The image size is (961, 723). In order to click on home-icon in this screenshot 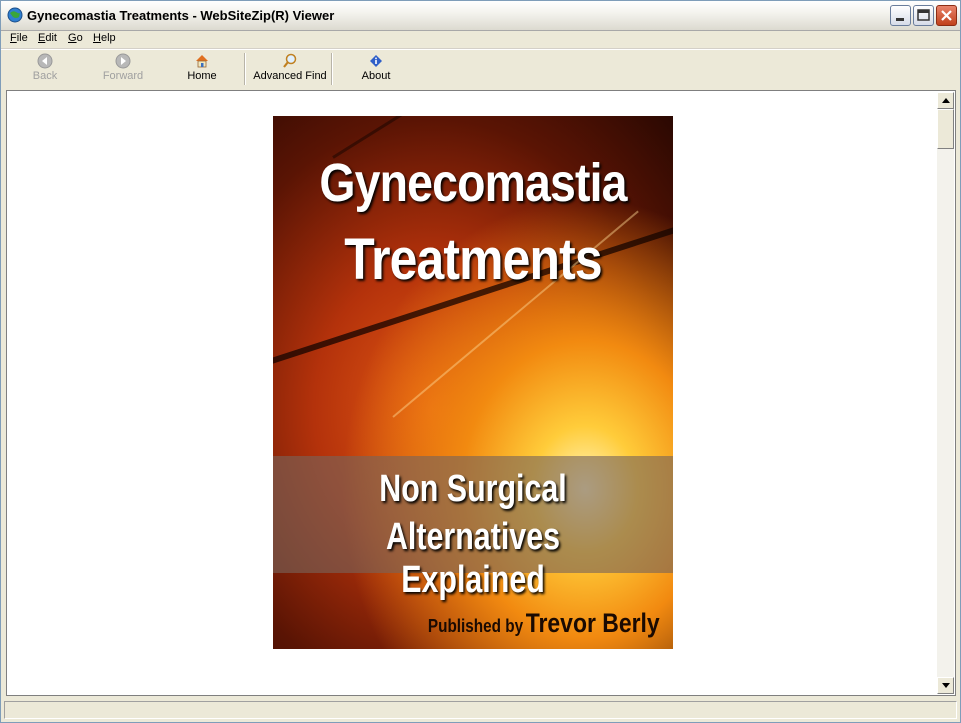, I will do `click(202, 61)`.